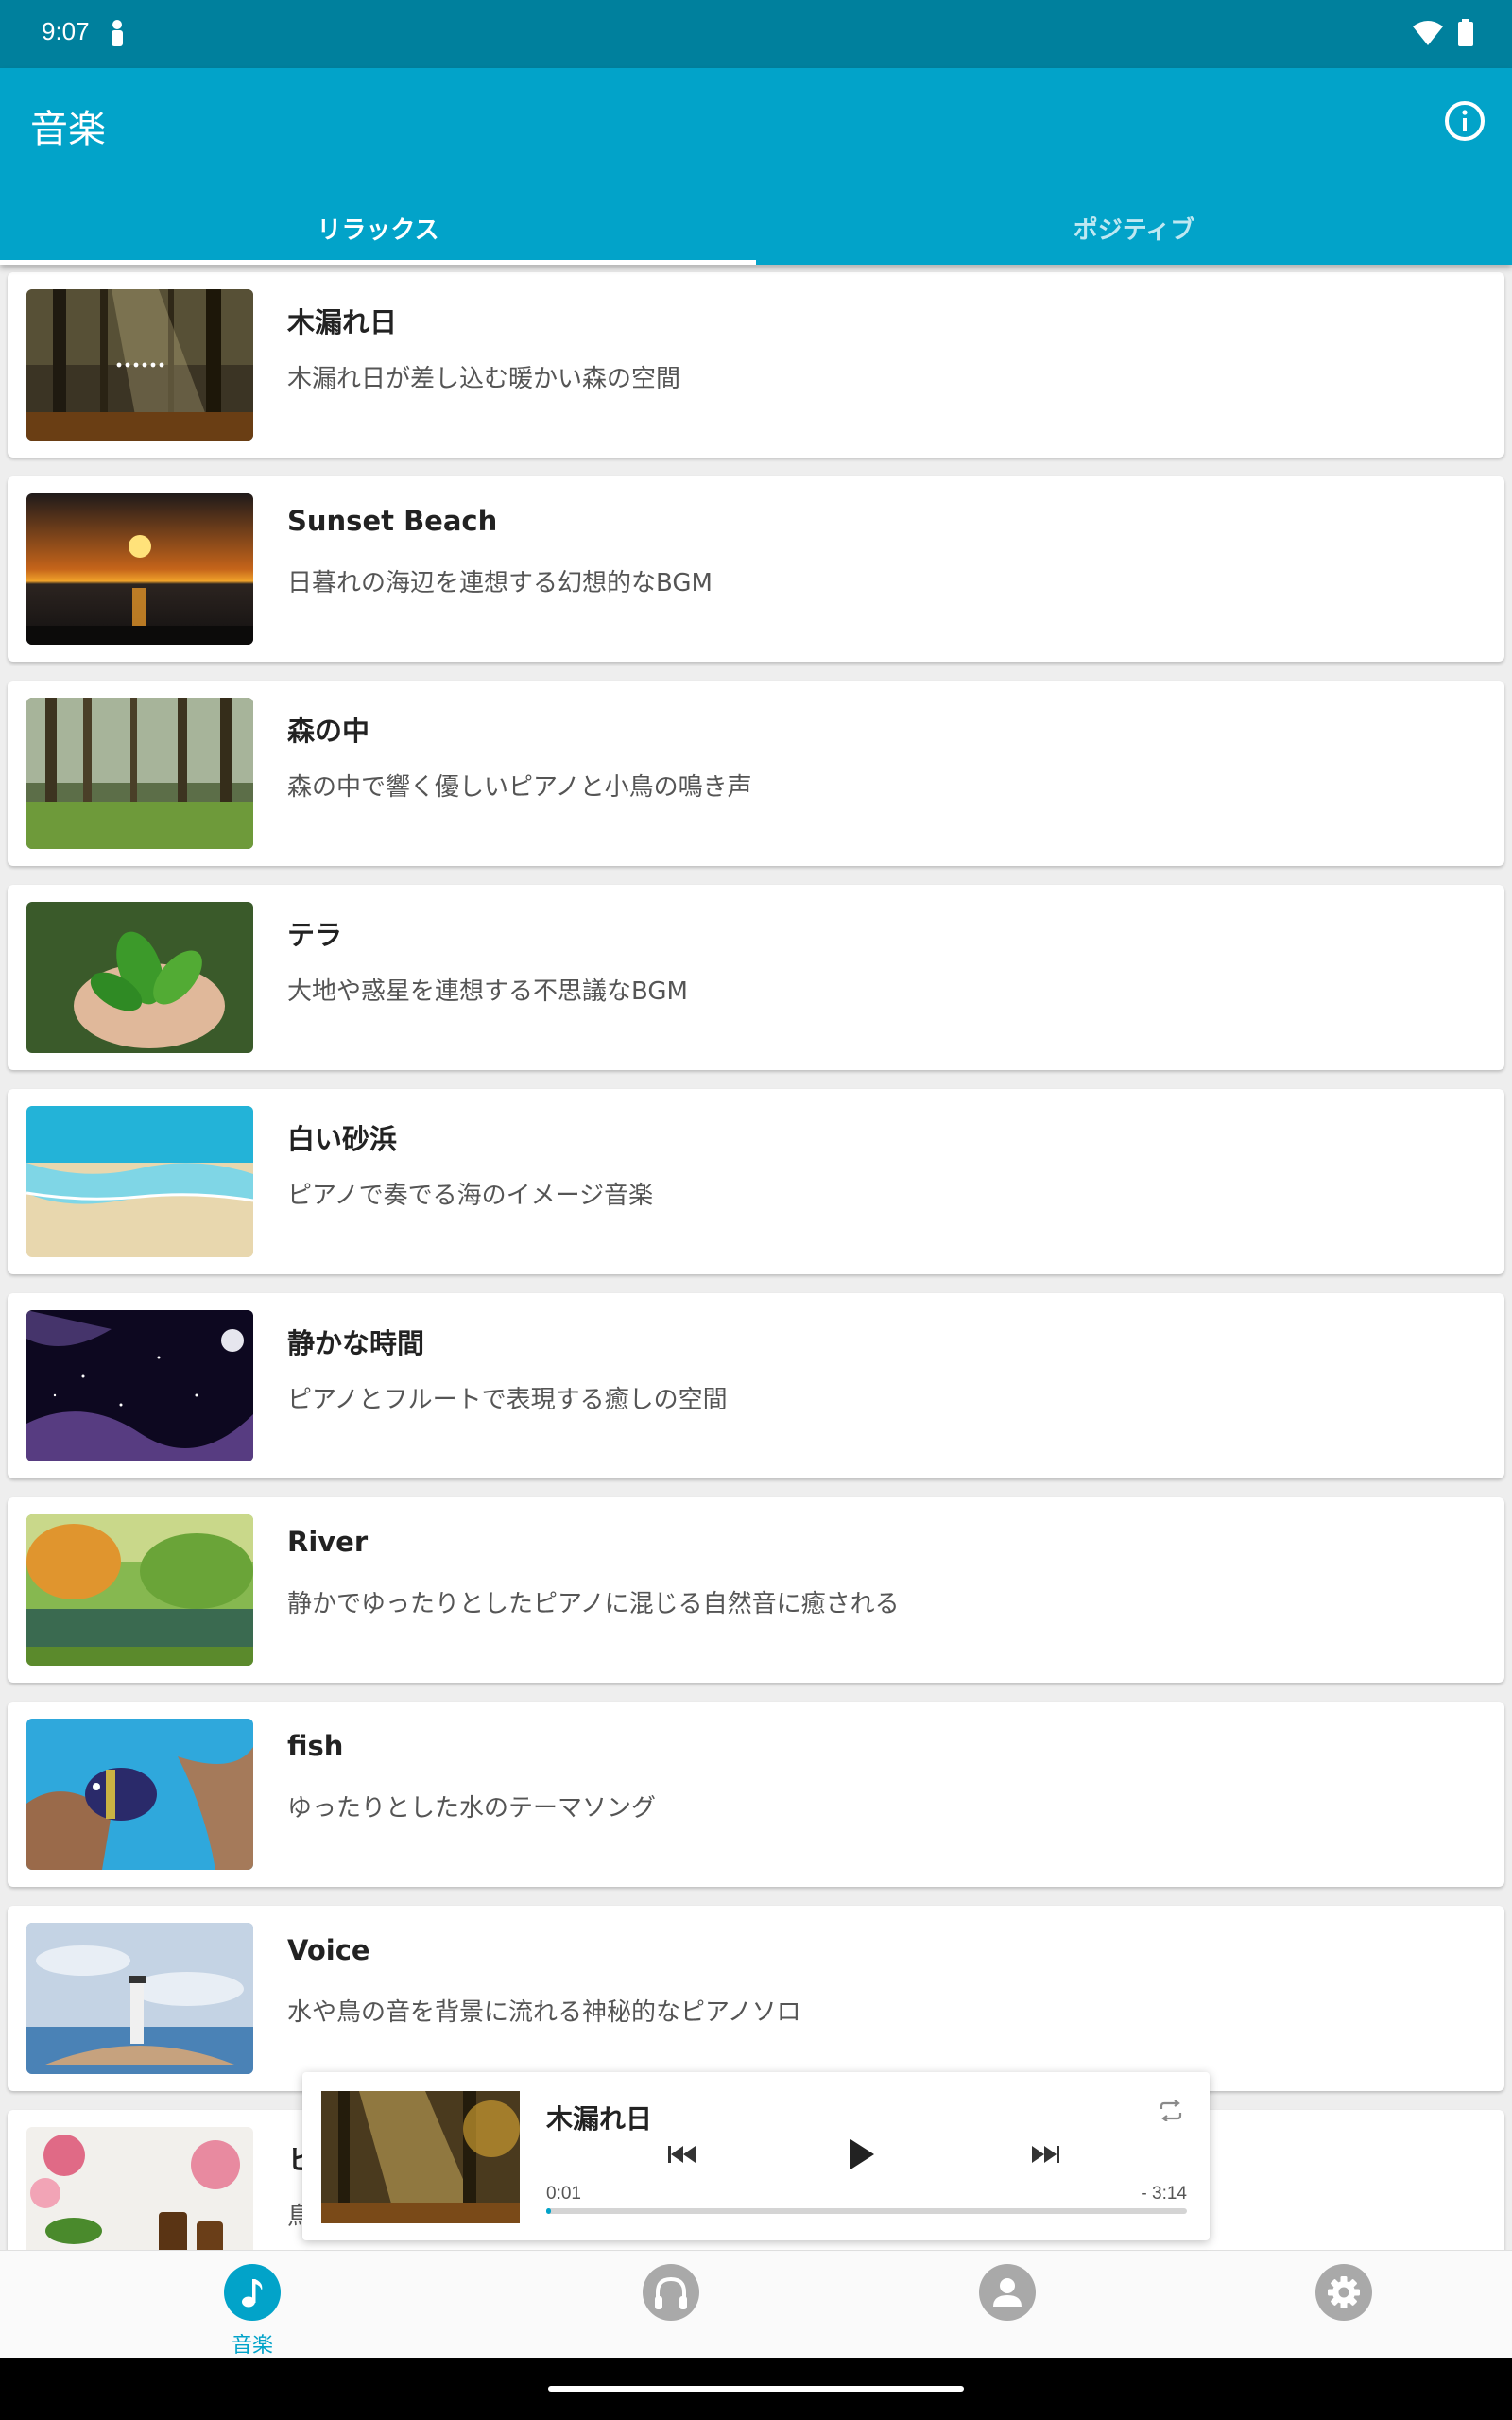 The width and height of the screenshot is (1512, 2420). What do you see at coordinates (1045, 2156) in the screenshot?
I see `skip-next-icon` at bounding box center [1045, 2156].